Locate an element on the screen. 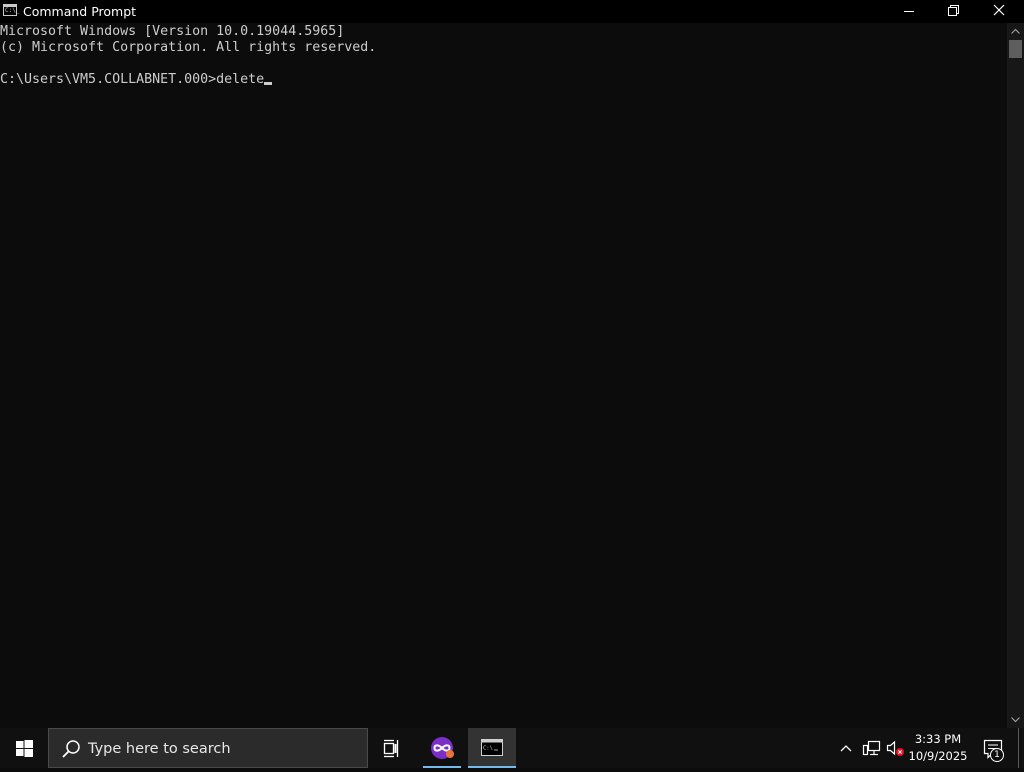  prompt-input: C:\Users\VM5.COLLABNET.000>delete is located at coordinates (132, 79).